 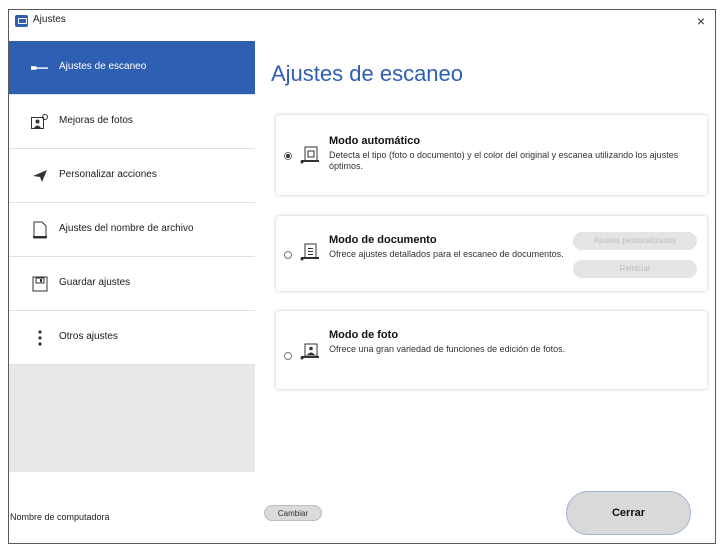 What do you see at coordinates (293, 513) in the screenshot?
I see `change-button: Cambiar` at bounding box center [293, 513].